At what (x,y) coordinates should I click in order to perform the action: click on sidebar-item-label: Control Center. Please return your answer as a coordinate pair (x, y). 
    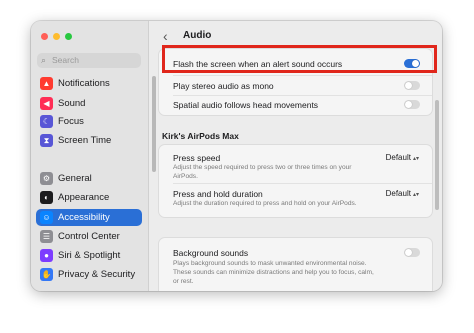
    Looking at the image, I should click on (89, 236).